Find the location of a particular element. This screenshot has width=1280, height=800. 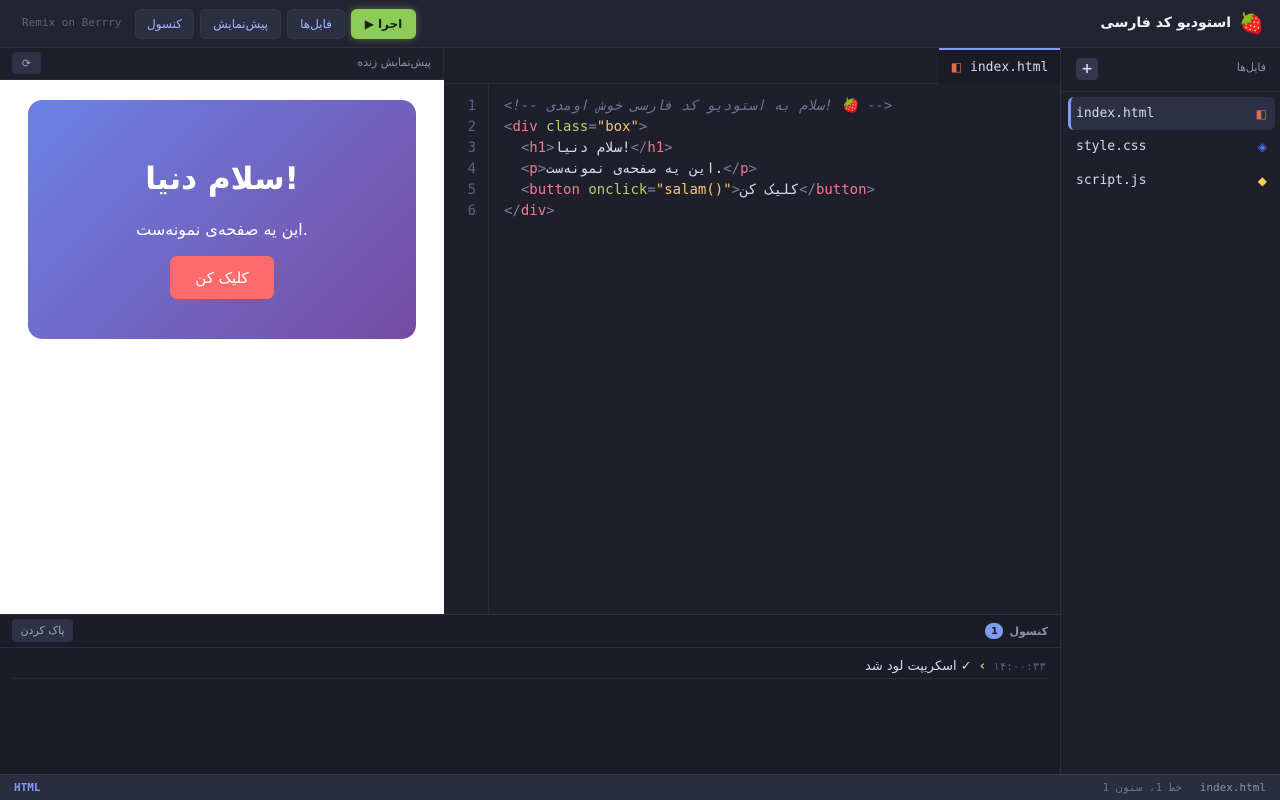

line-number: 1 is located at coordinates (471, 106).